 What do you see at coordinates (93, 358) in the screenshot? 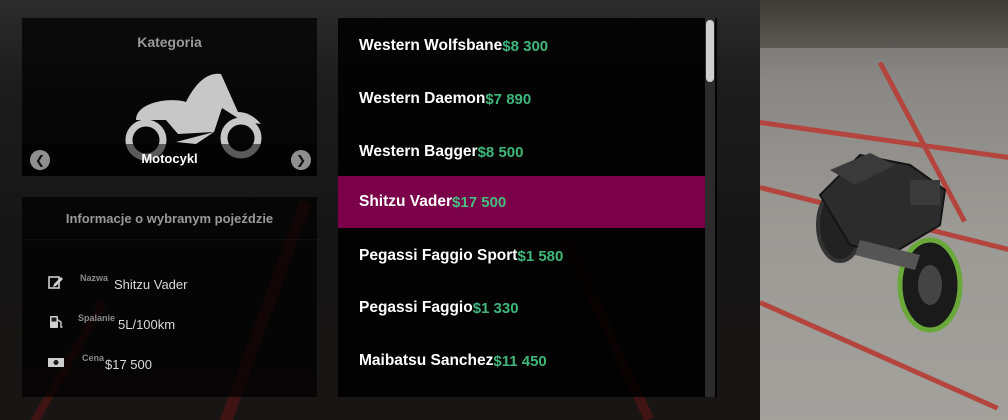
I see `info-label: Cena` at bounding box center [93, 358].